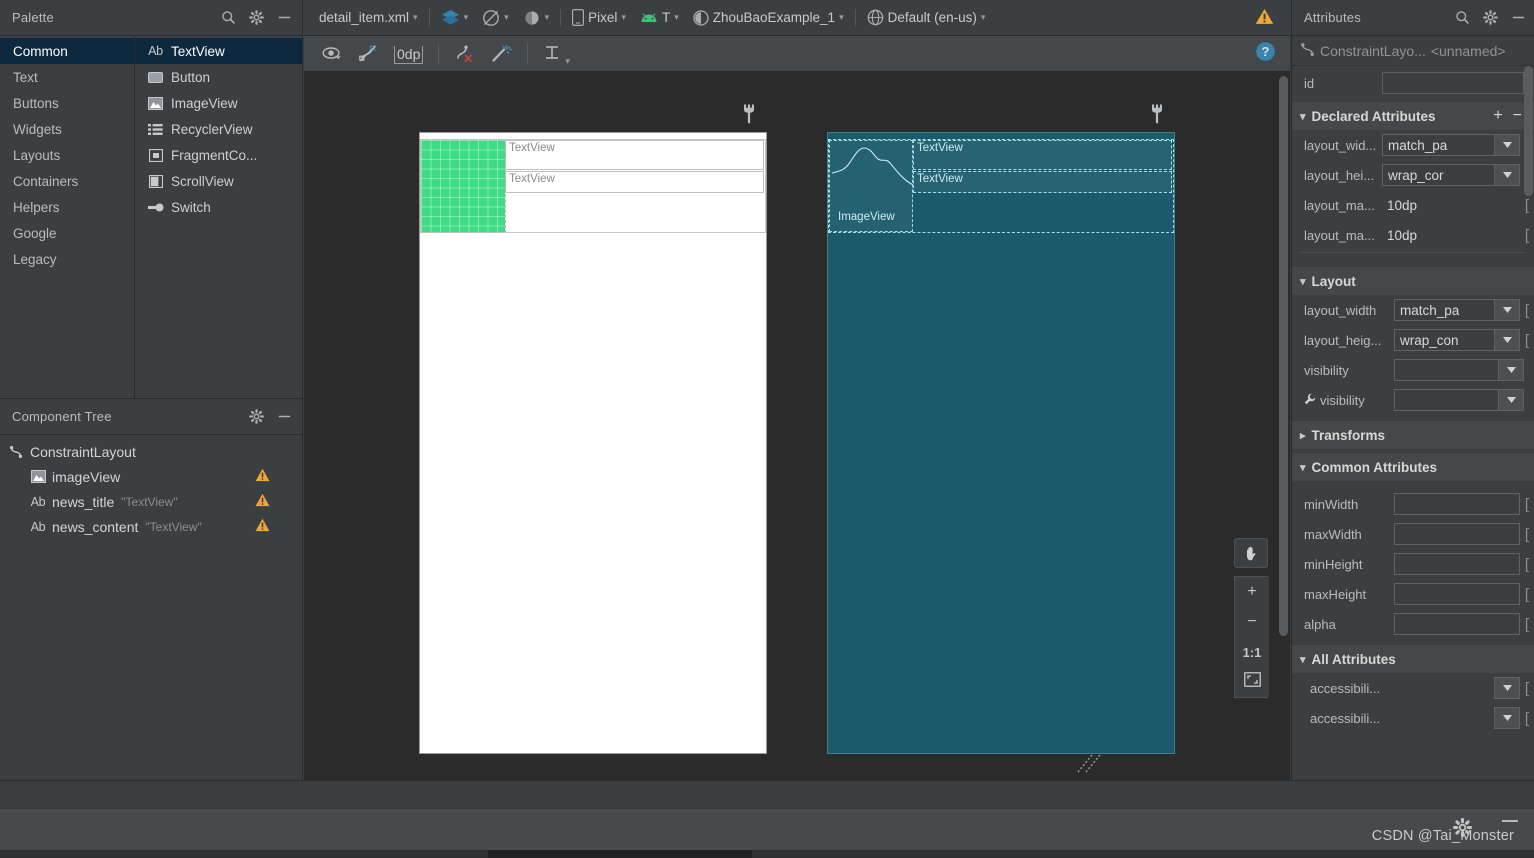  What do you see at coordinates (768, 18) in the screenshot?
I see `theme-dropdown: ZhouBaoExample_1 ▾` at bounding box center [768, 18].